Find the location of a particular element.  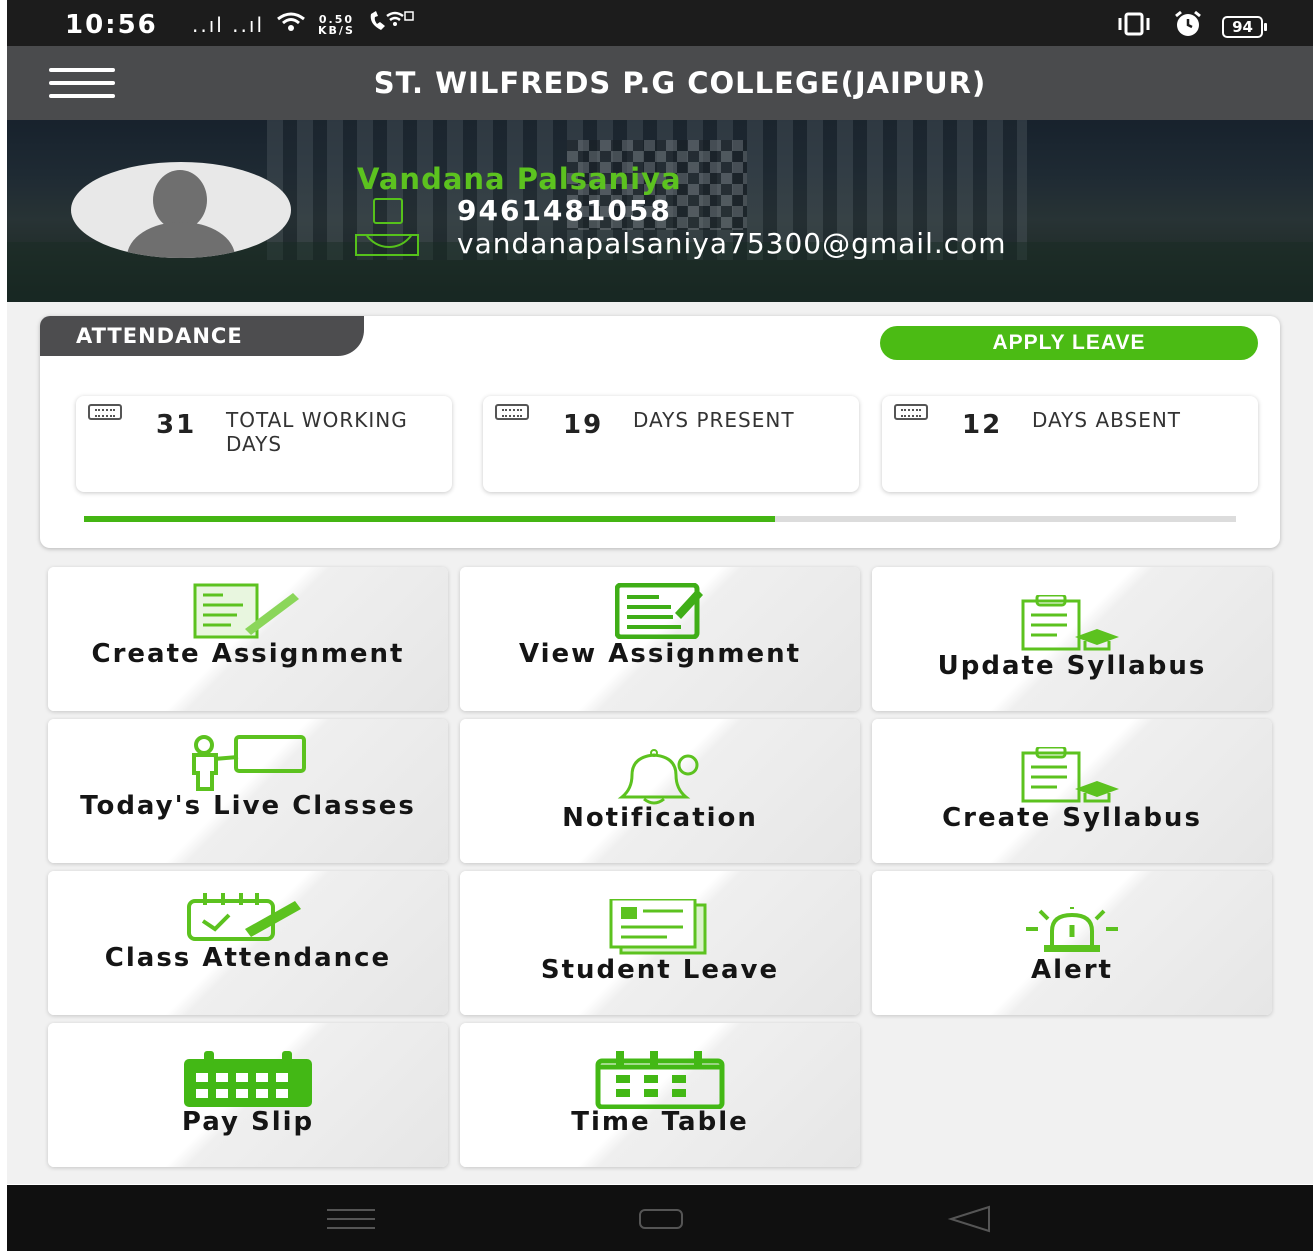

create-syllabus-icon is located at coordinates (1072, 776).